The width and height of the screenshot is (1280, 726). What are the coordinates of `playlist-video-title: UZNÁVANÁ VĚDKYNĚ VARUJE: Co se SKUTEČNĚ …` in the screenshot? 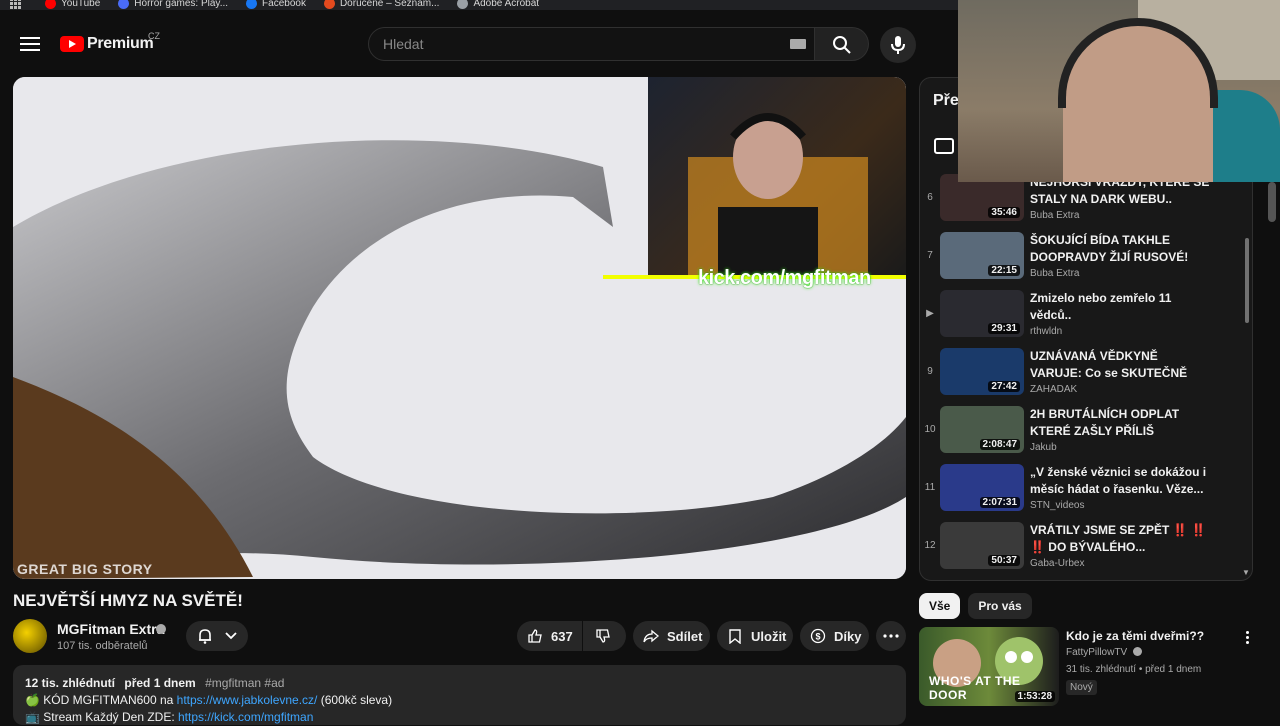 It's located at (1120, 365).